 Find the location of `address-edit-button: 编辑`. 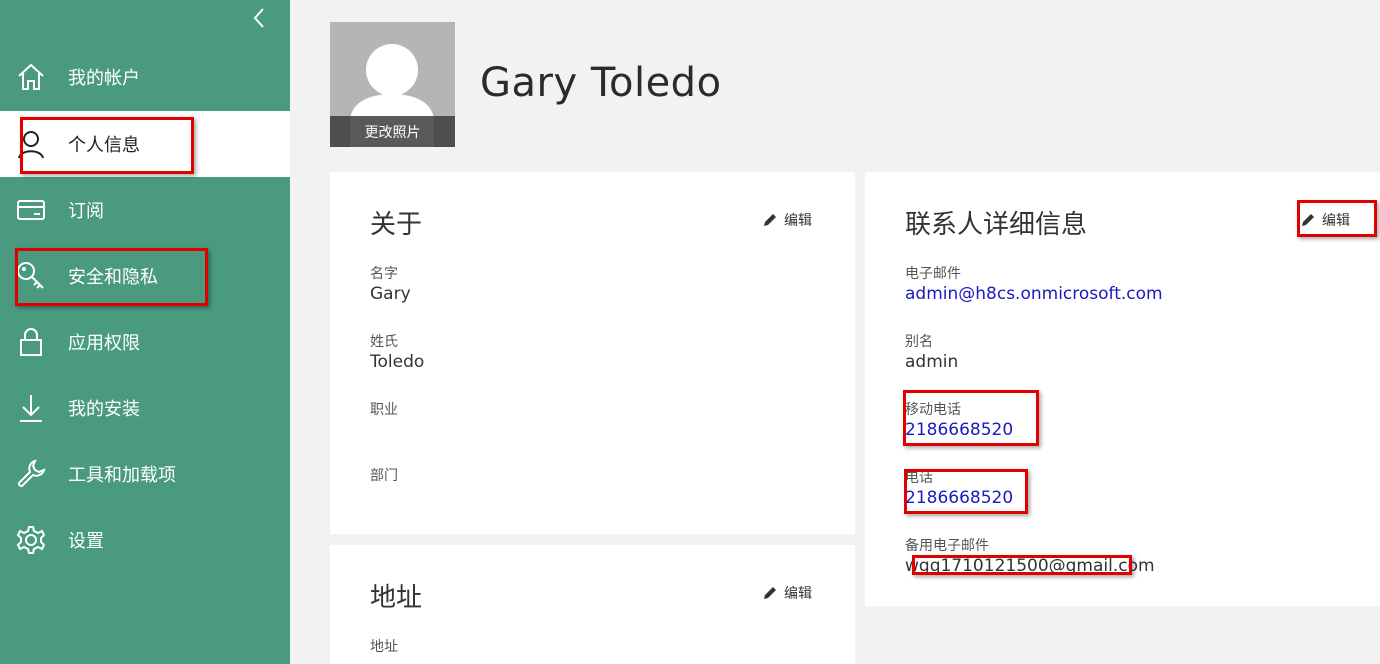

address-edit-button: 编辑 is located at coordinates (787, 593).